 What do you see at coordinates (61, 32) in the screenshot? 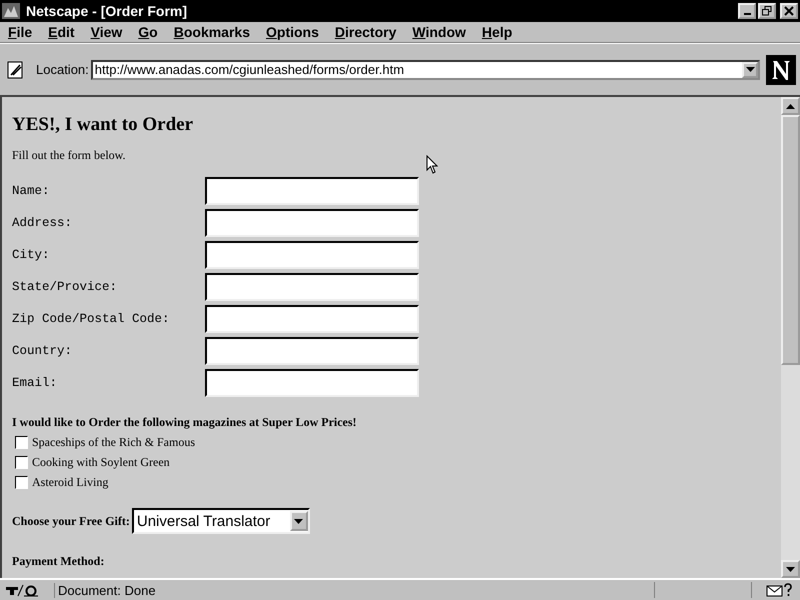
I see `menu-item: Edit` at bounding box center [61, 32].